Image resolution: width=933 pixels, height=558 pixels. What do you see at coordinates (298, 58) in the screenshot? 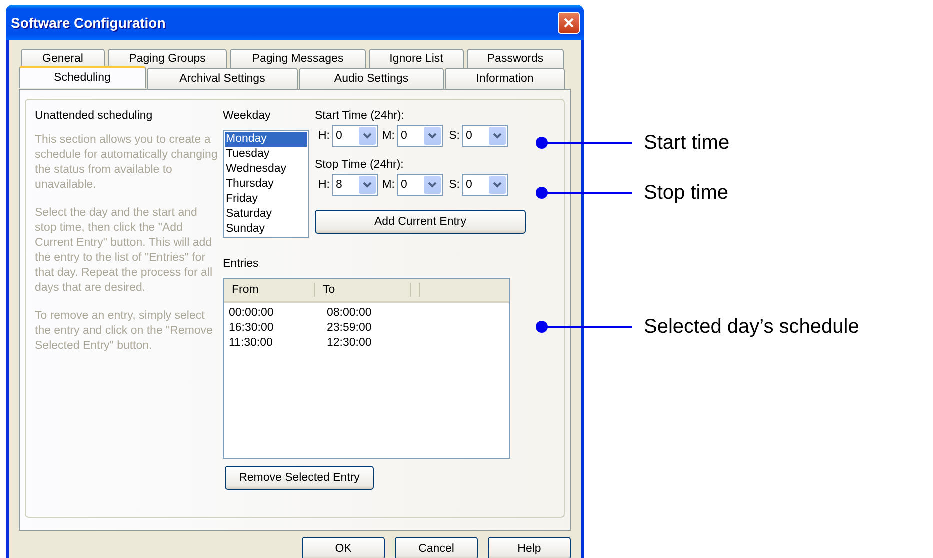
I see `tab: Paging Messages` at bounding box center [298, 58].